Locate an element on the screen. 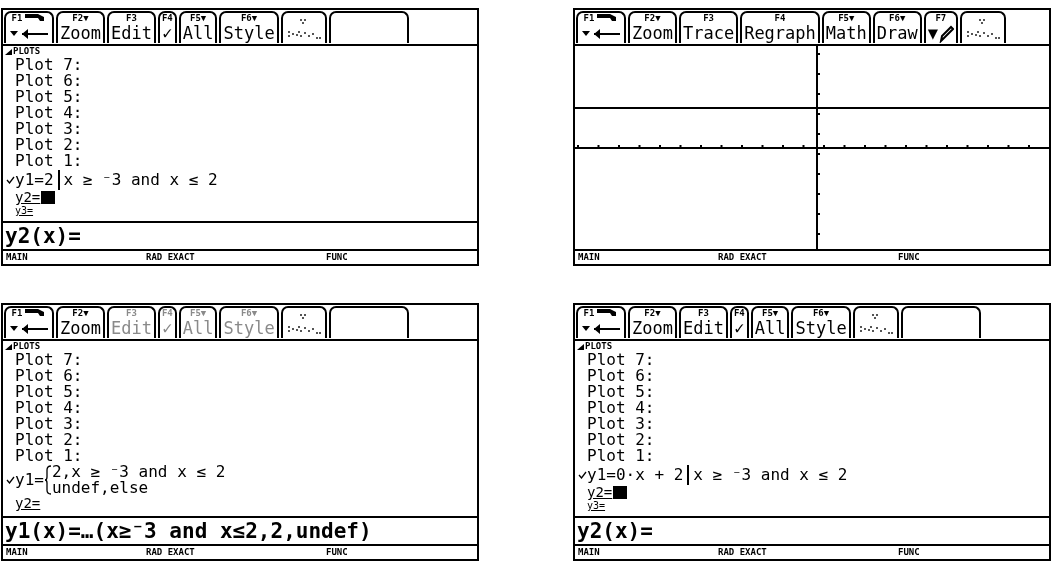  function-expression: 2 is located at coordinates (48, 179).